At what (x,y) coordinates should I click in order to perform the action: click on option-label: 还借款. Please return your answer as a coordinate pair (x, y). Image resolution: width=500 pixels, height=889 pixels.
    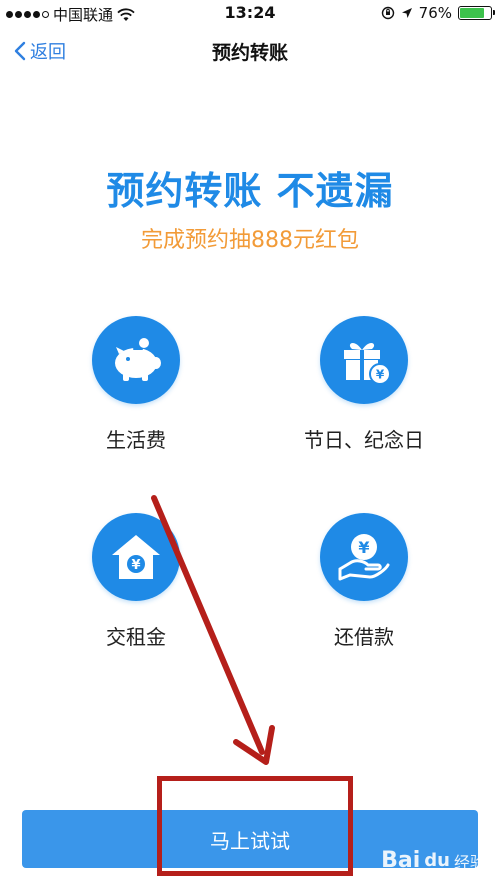
    Looking at the image, I should click on (364, 637).